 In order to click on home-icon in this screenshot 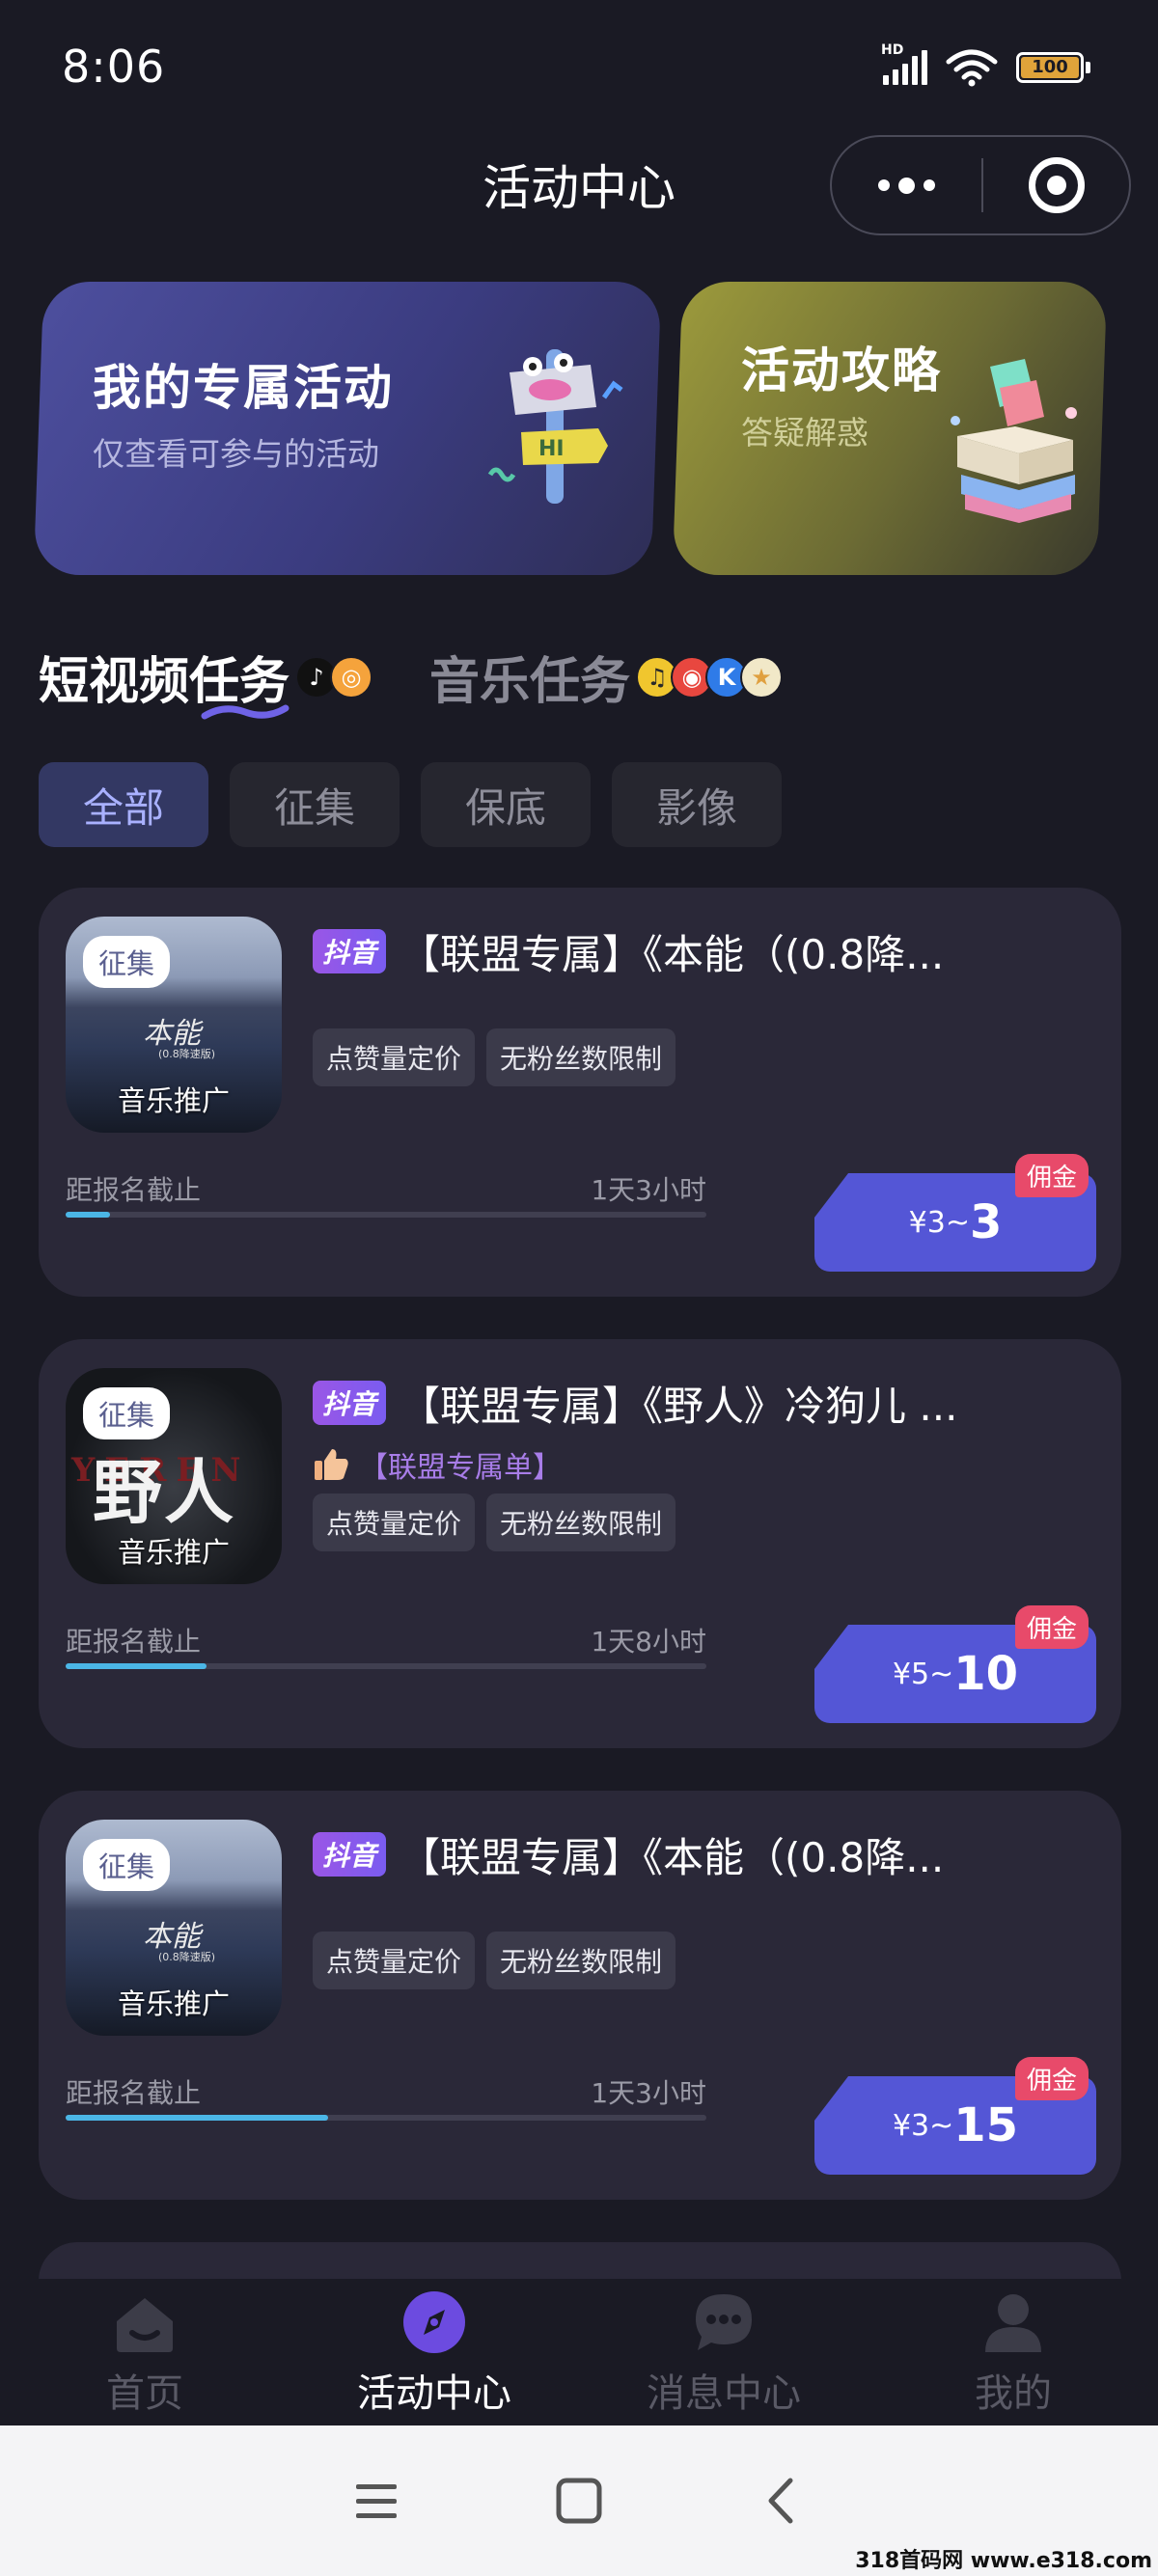, I will do `click(145, 2325)`.